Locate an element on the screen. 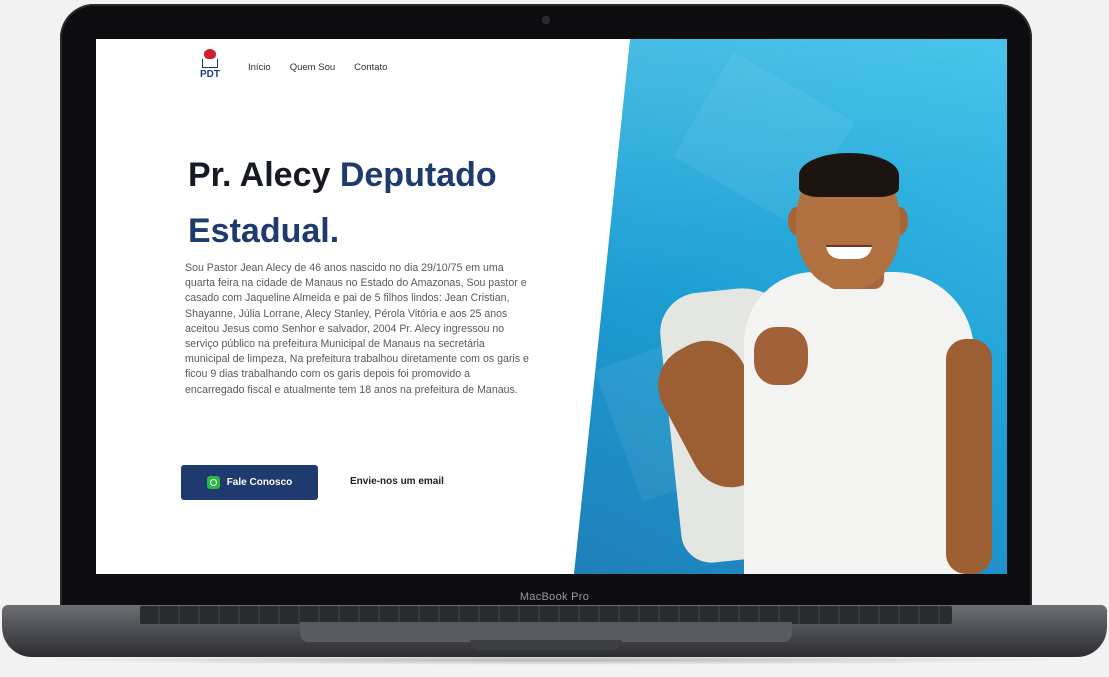 The image size is (1109, 677). email-link: Envie-nos um email is located at coordinates (397, 481).